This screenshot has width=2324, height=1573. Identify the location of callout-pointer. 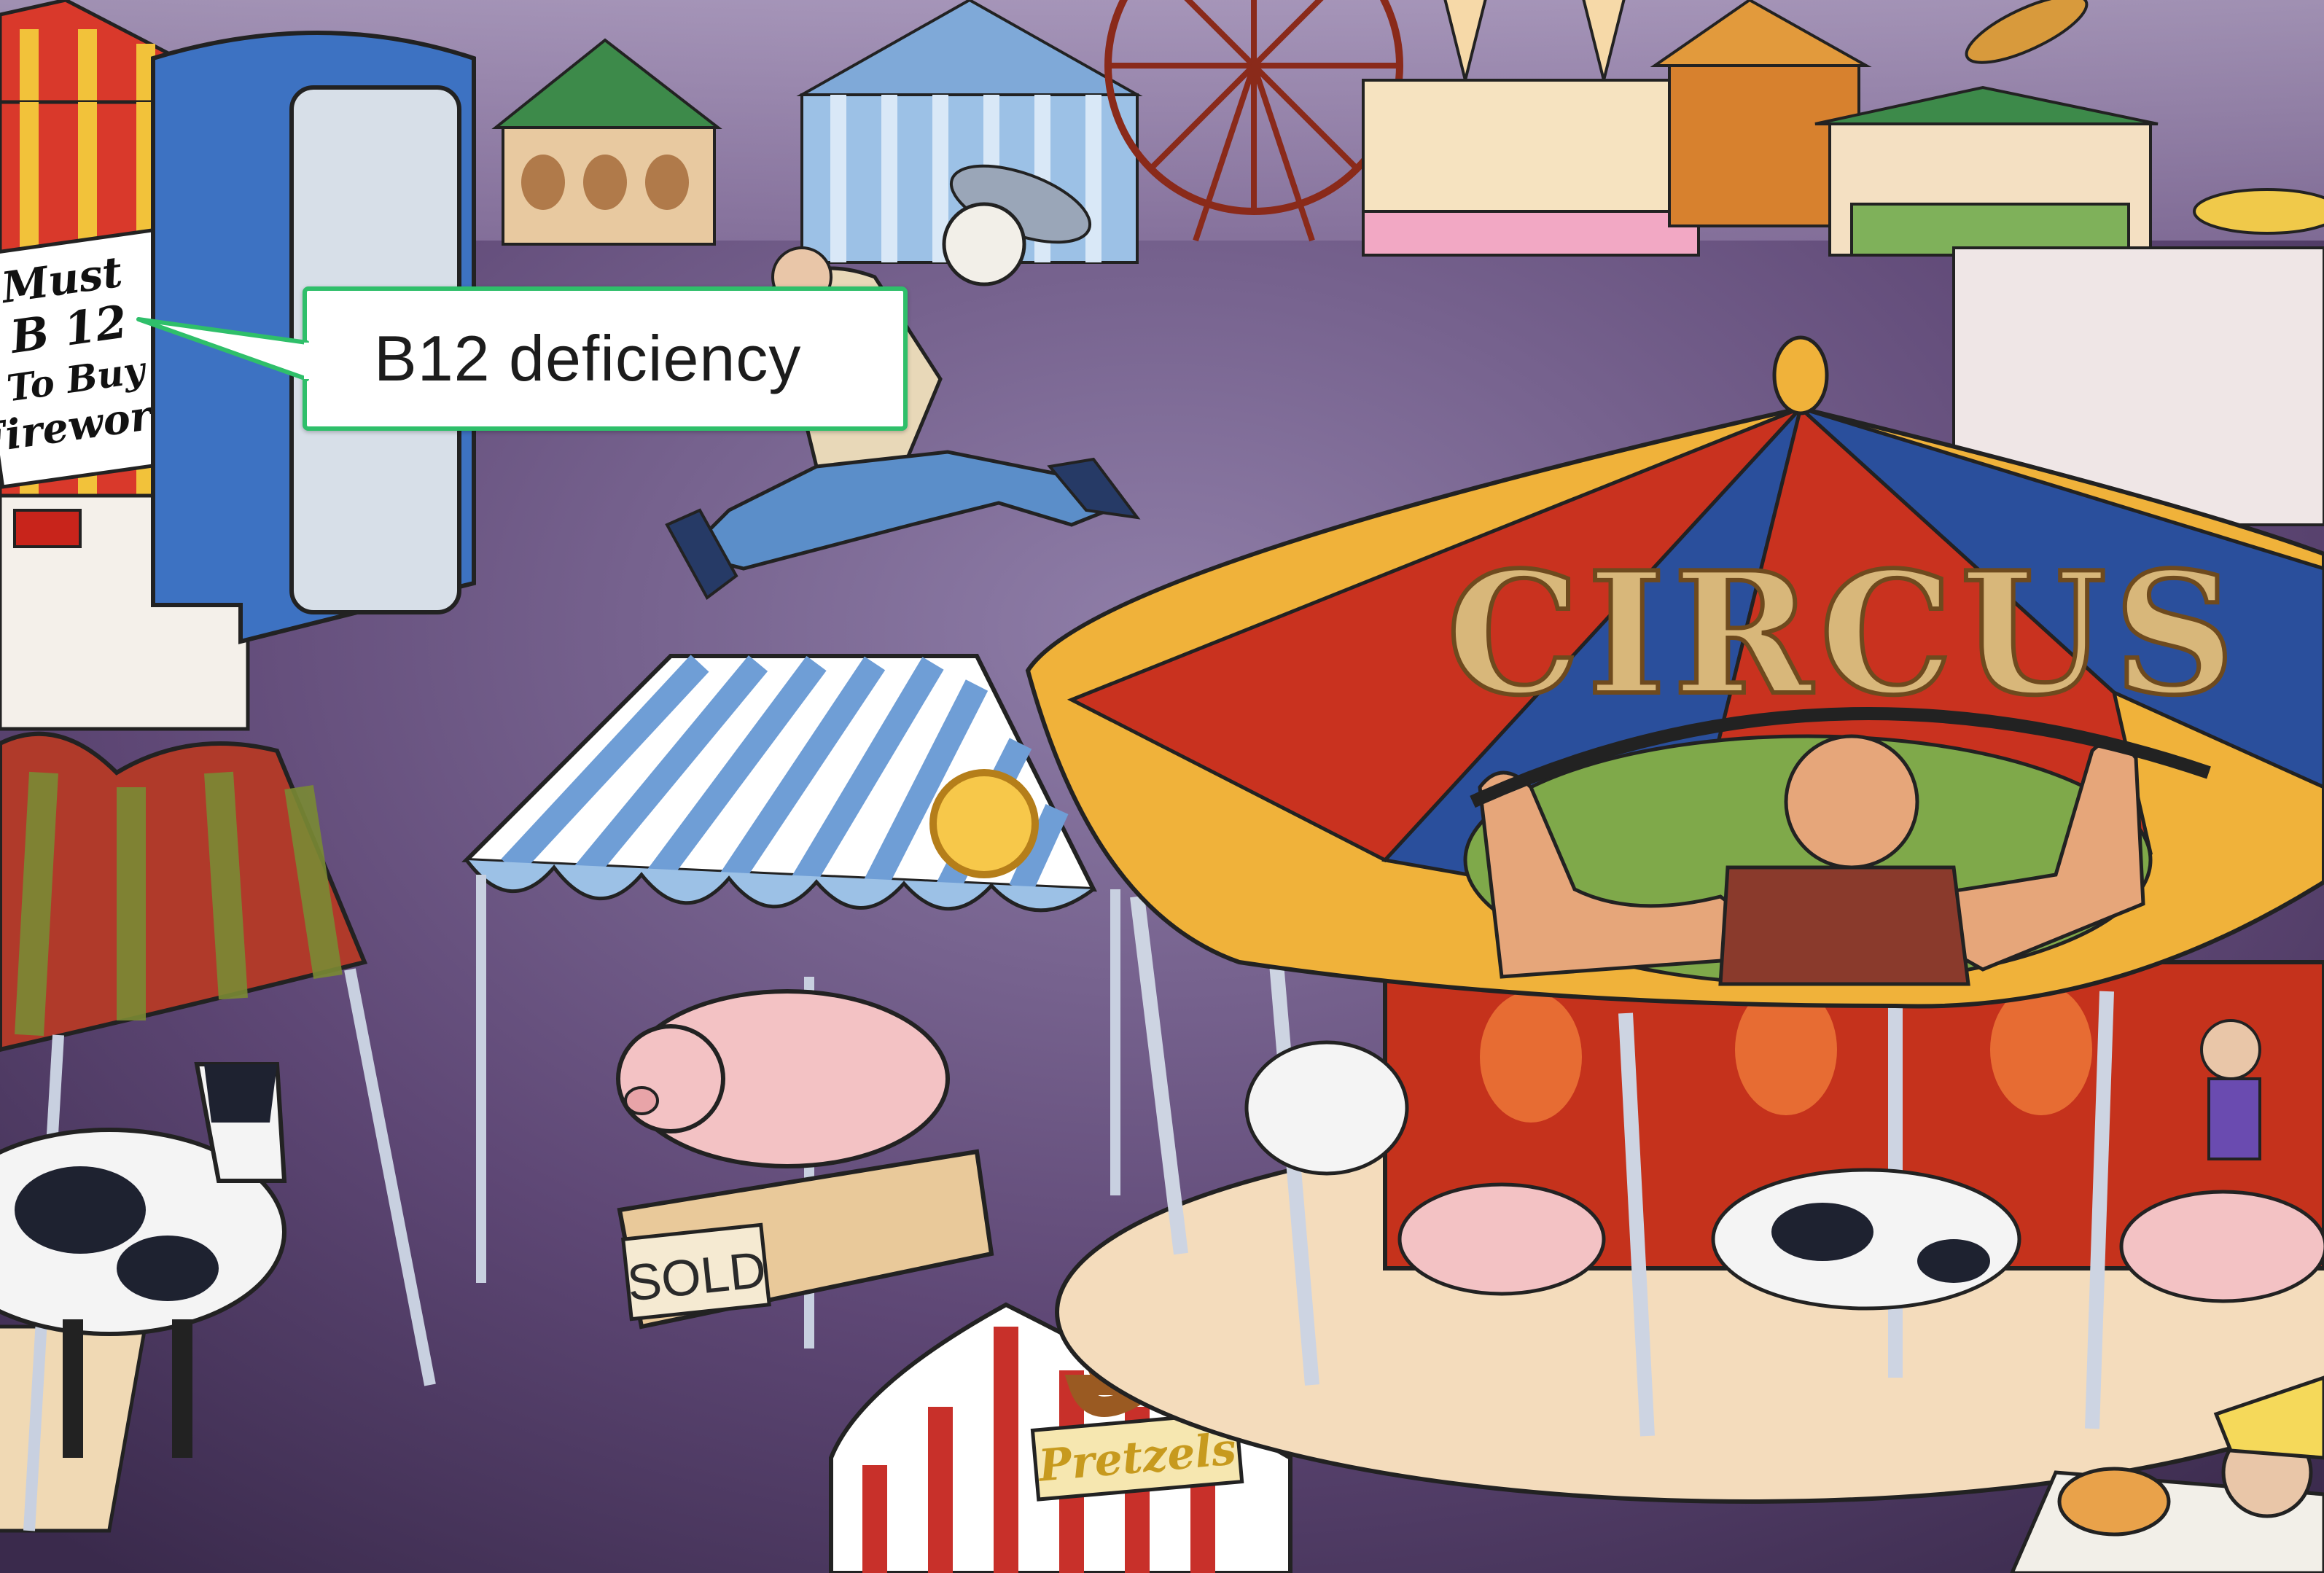
(223, 349).